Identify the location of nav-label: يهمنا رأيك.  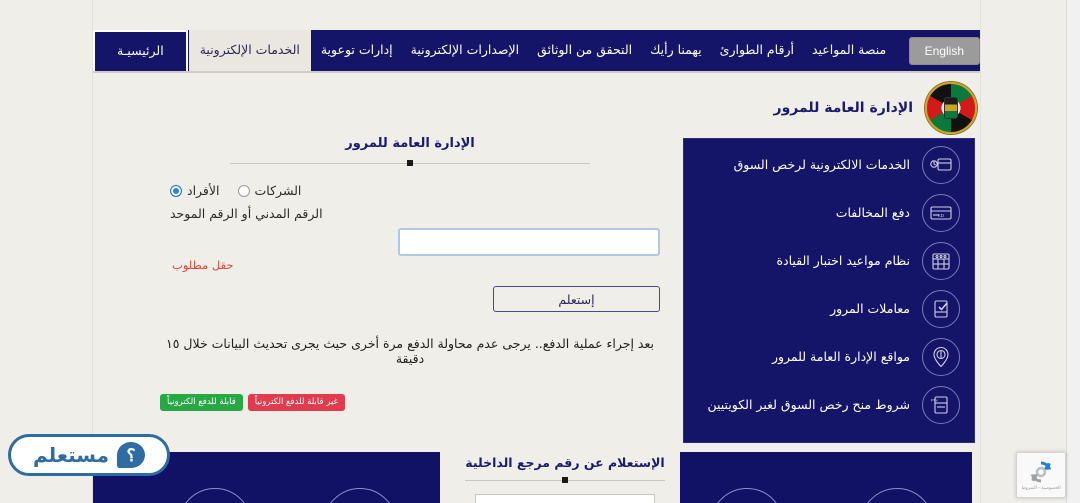
(676, 50).